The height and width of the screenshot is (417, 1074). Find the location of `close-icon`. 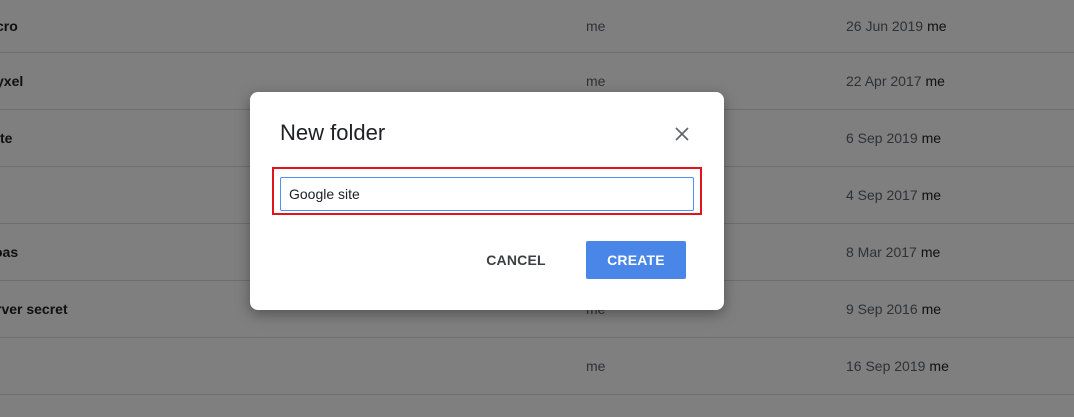

close-icon is located at coordinates (682, 134).